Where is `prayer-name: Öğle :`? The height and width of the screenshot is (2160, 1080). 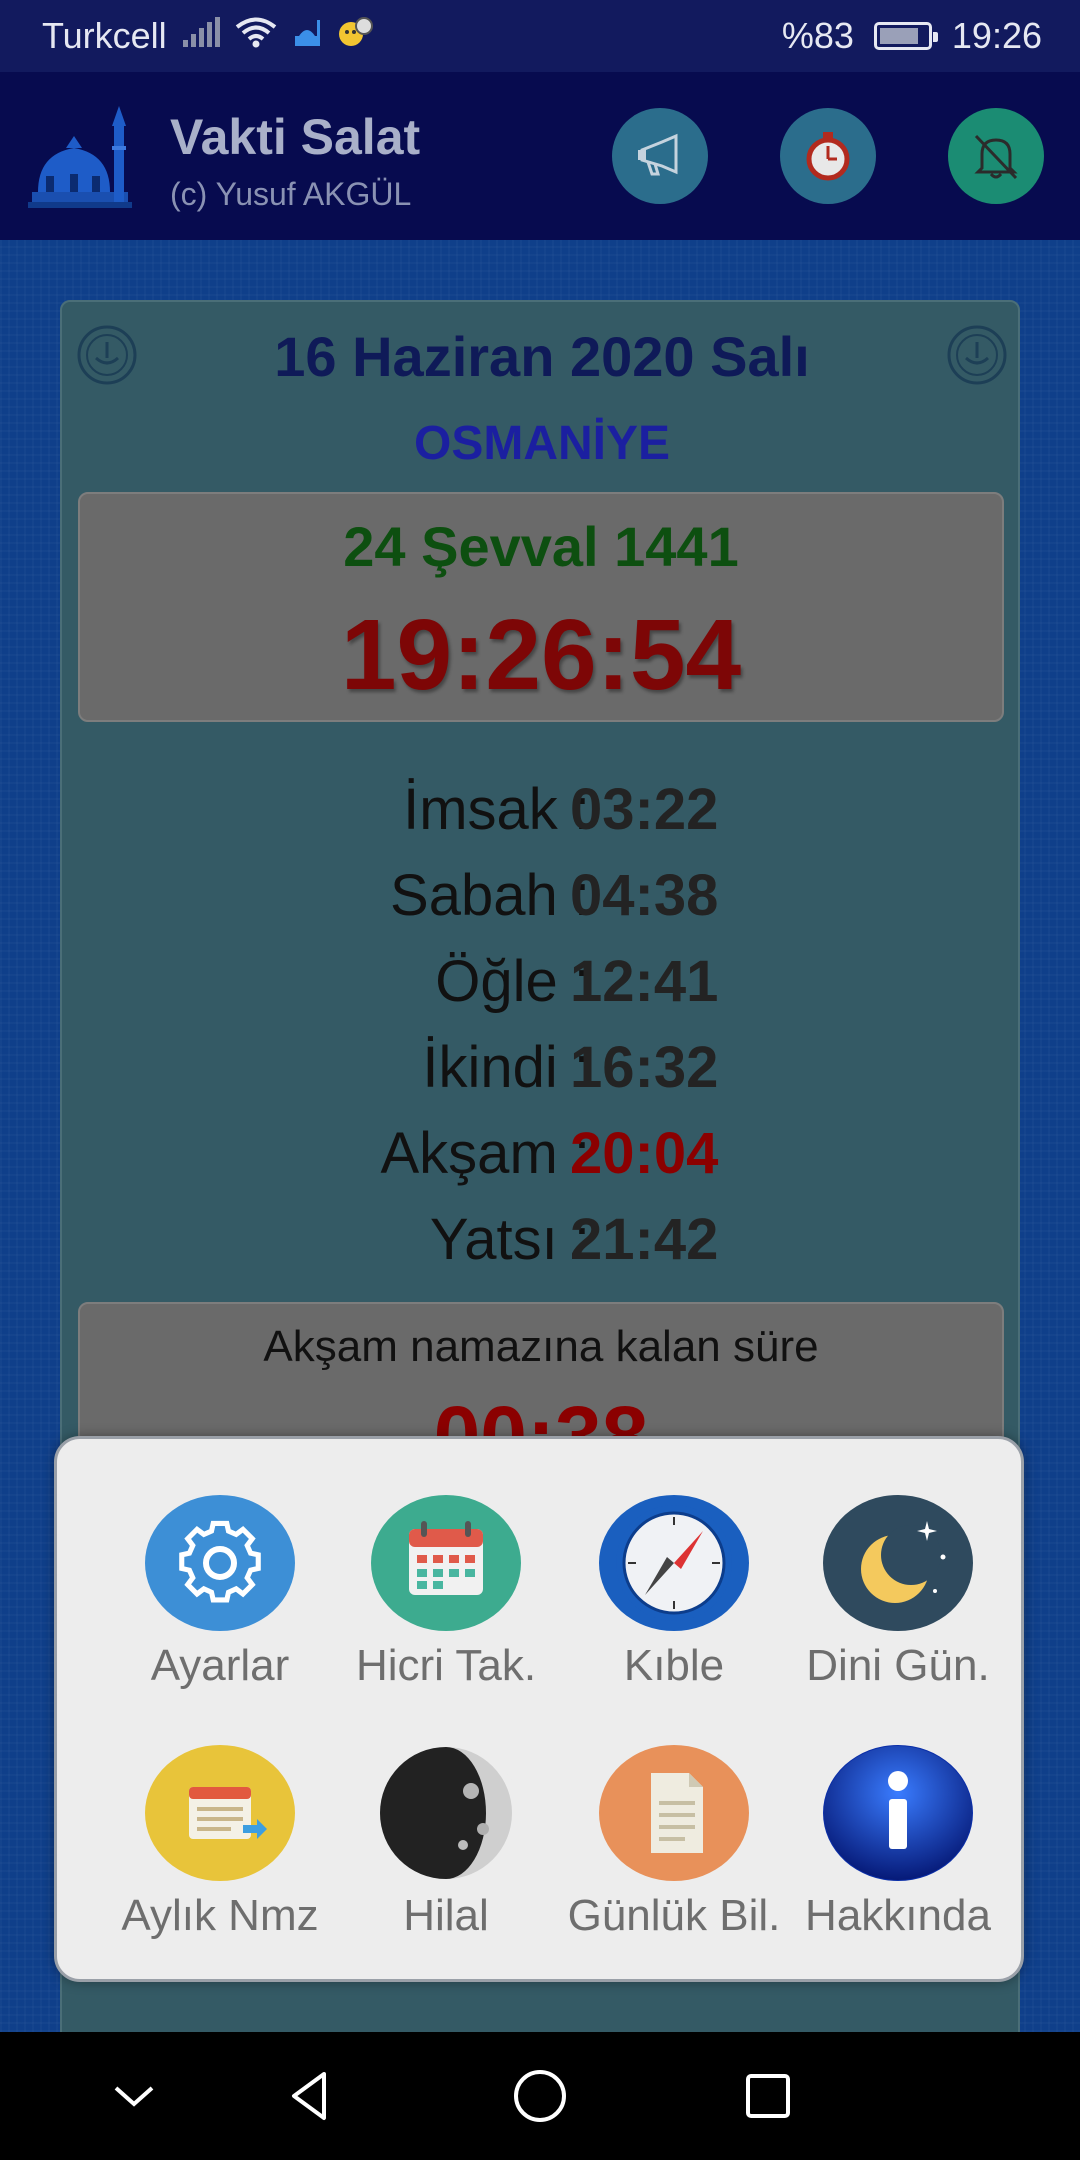
prayer-name: Öğle : is located at coordinates (512, 981).